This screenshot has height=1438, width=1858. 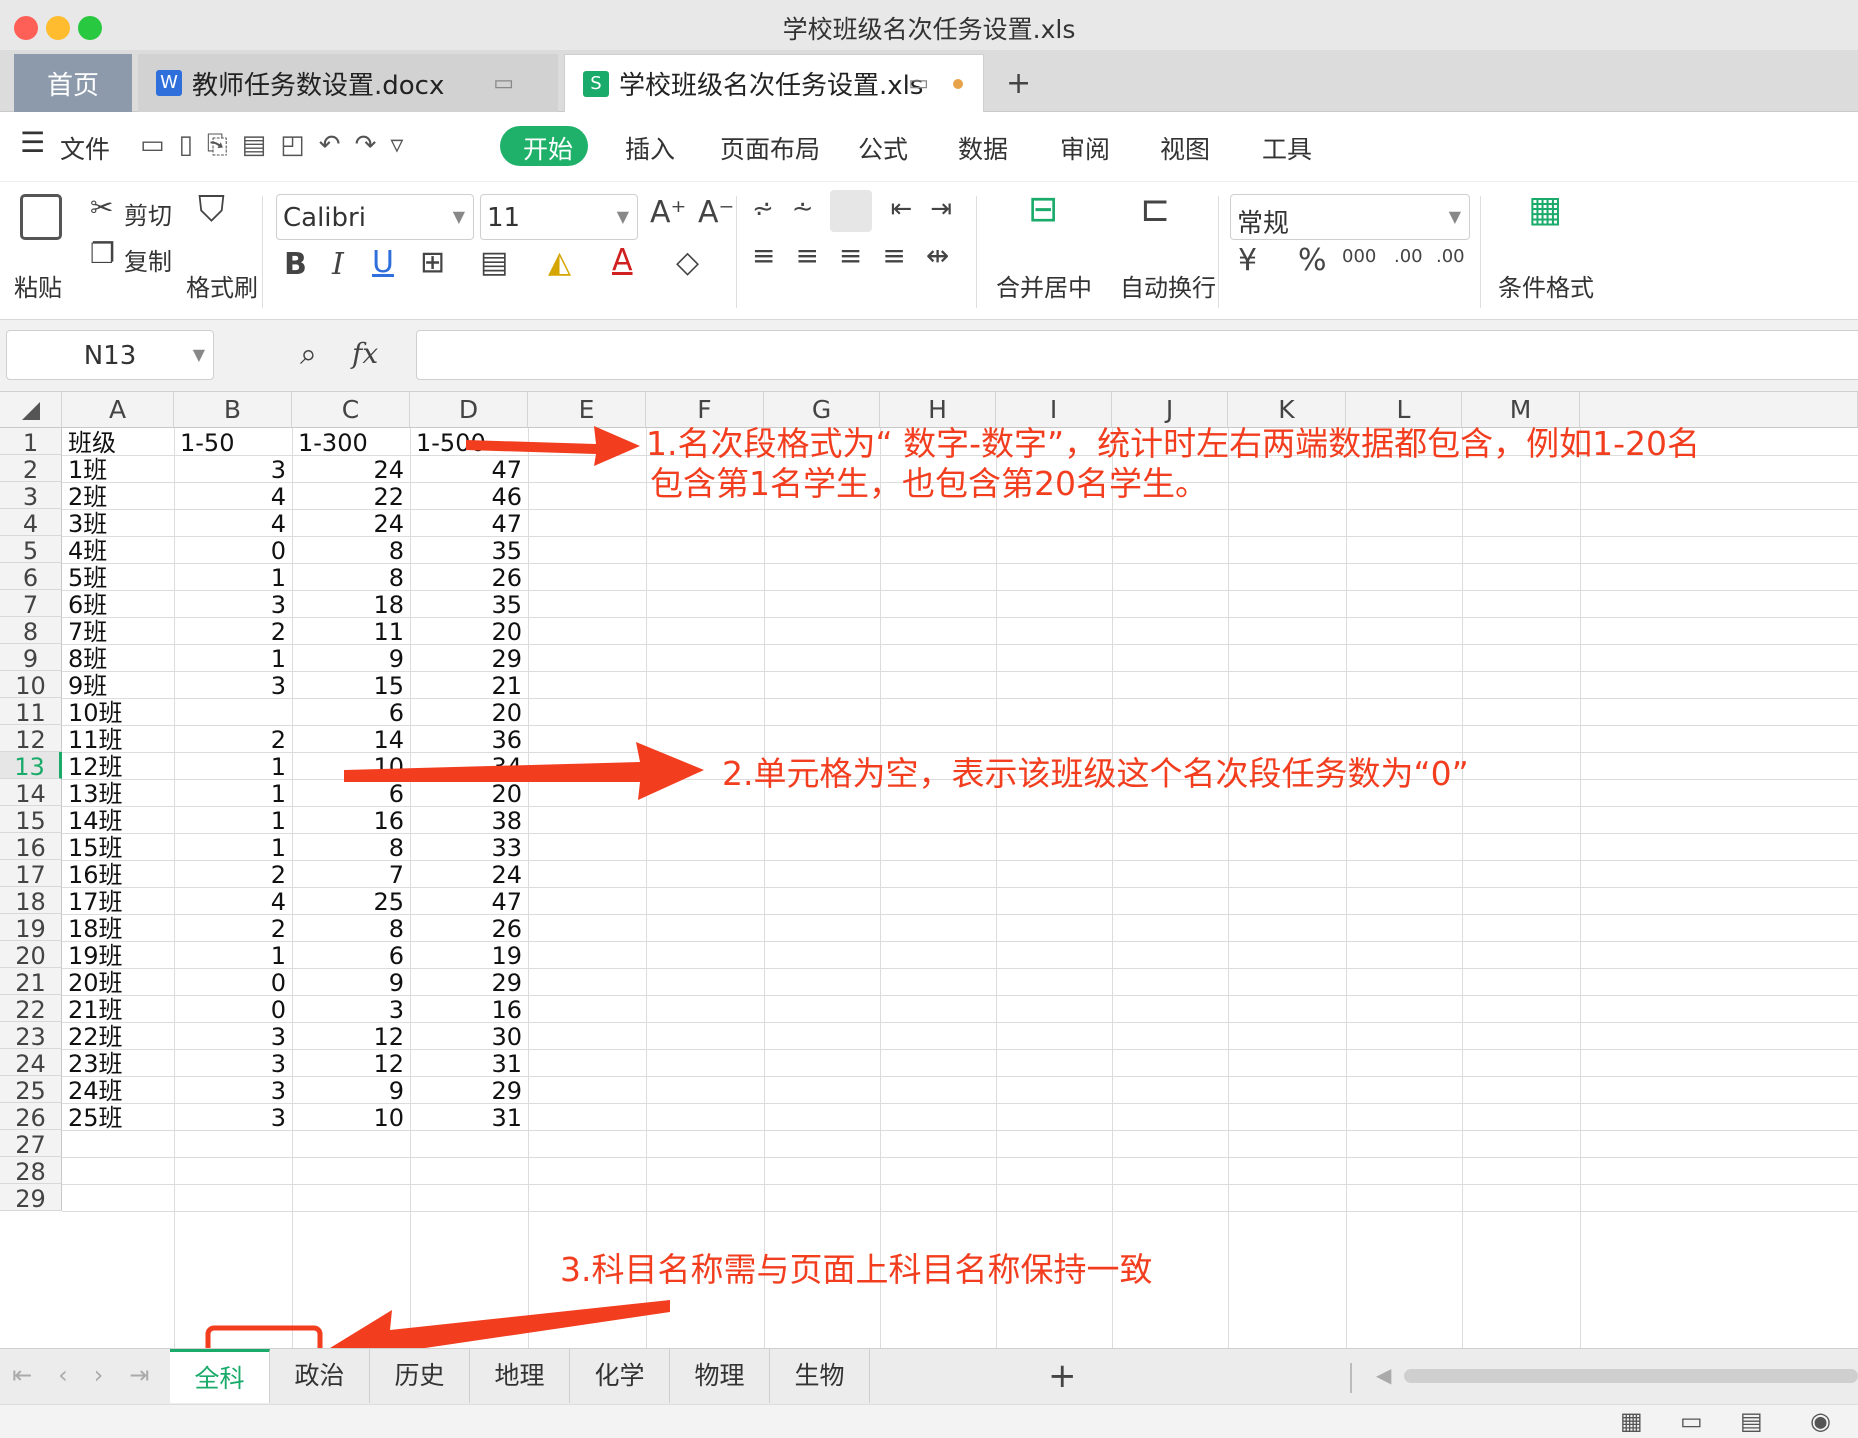 I want to click on column-header-m: M, so click(x=1521, y=410).